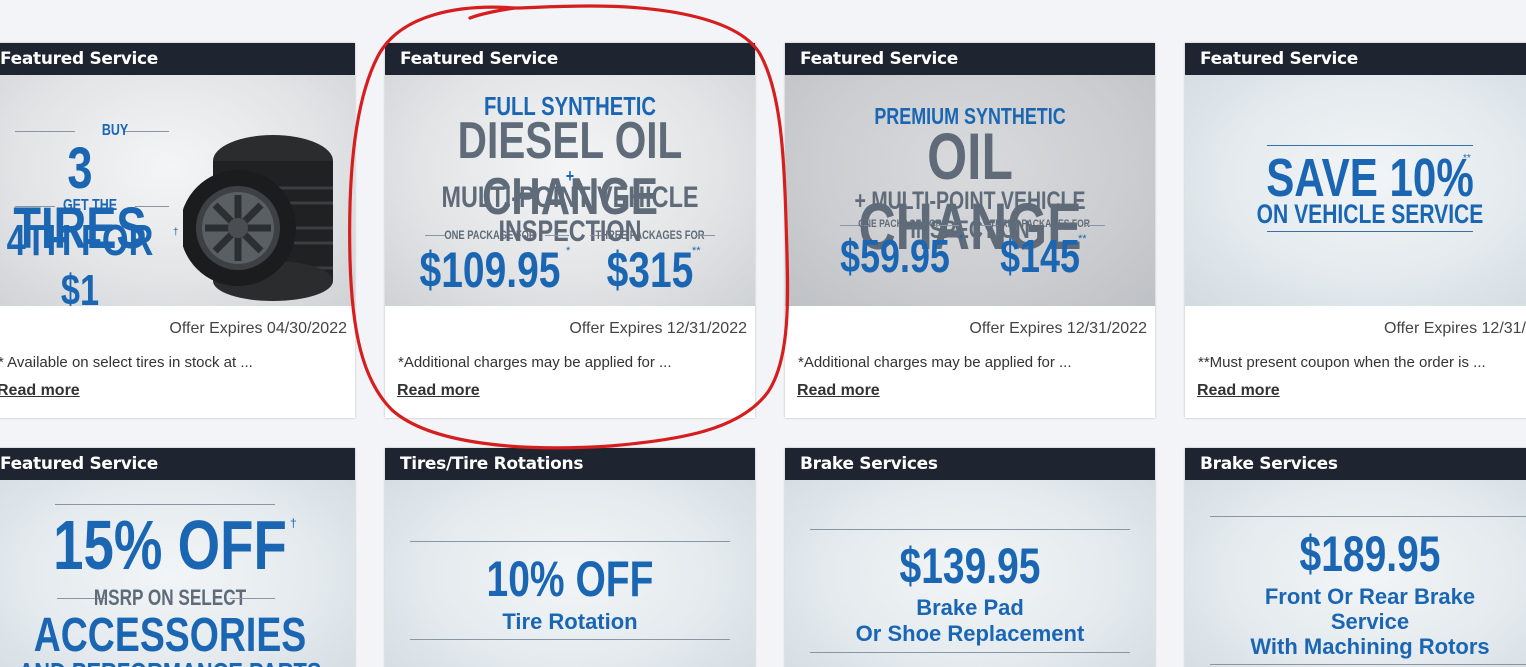 The width and height of the screenshot is (1526, 667). I want to click on price-label: THREE PACKAGES FOR, so click(650, 235).